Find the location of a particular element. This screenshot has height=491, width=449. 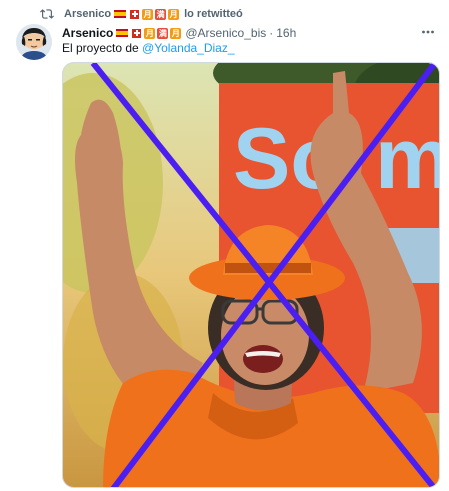

retweet-label: lo retwitteó is located at coordinates (213, 14).